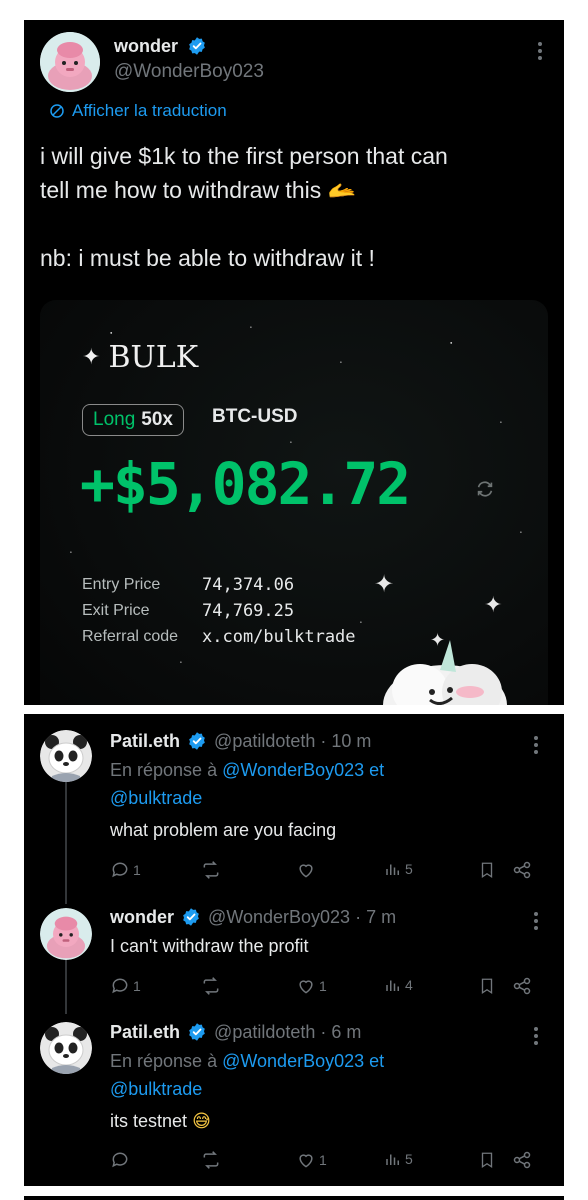 This screenshot has width=588, height=1200. Describe the element at coordinates (70, 62) in the screenshot. I see `author-avatar` at that location.